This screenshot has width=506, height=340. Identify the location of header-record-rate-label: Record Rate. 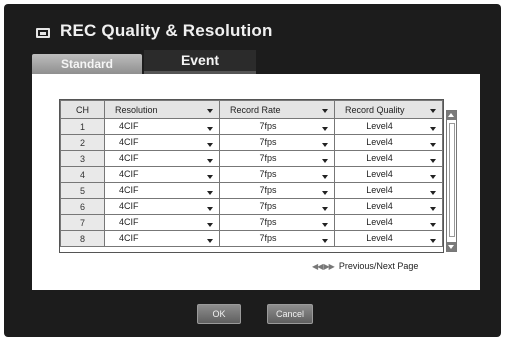
(255, 109).